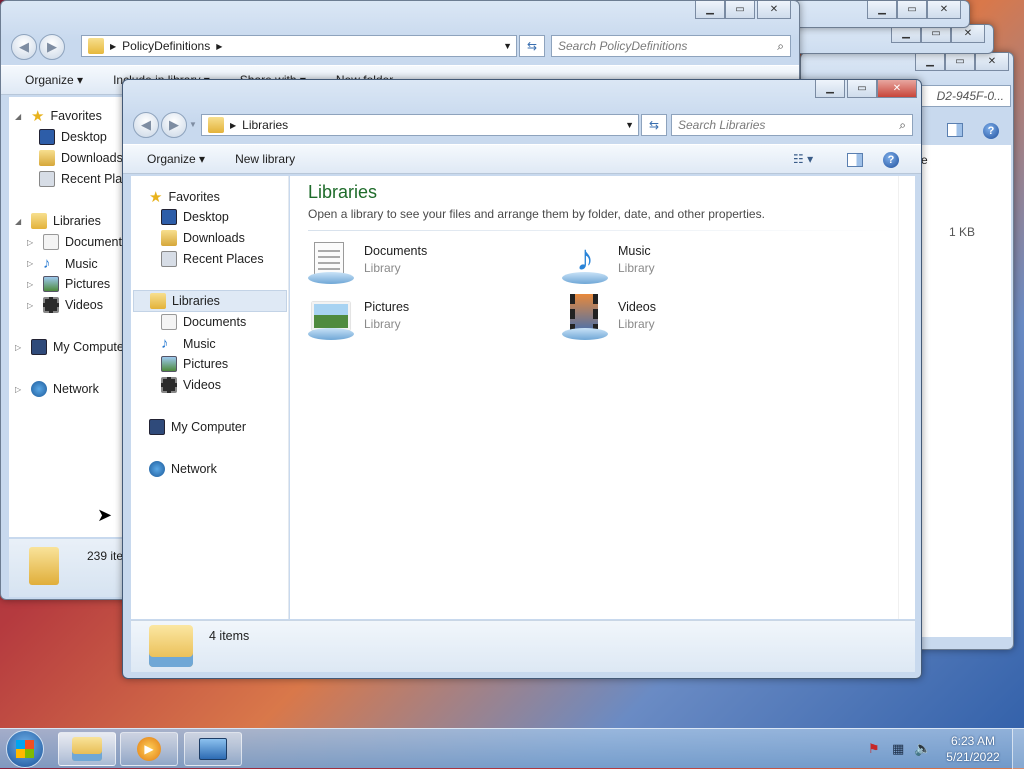 The image size is (1024, 769). What do you see at coordinates (184, 197) in the screenshot?
I see `nav-favorites: ★ Favorites` at bounding box center [184, 197].